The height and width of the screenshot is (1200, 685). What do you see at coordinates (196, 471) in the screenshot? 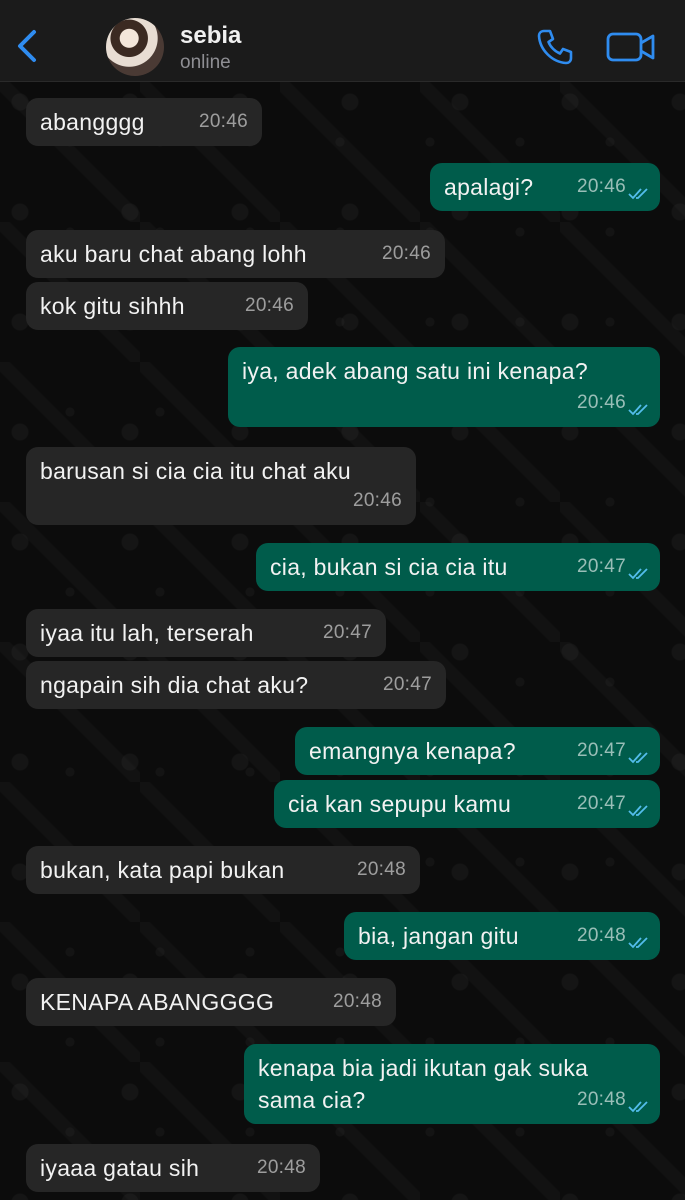
I see `message-text: barusan si cia cia itu chat aku` at bounding box center [196, 471].